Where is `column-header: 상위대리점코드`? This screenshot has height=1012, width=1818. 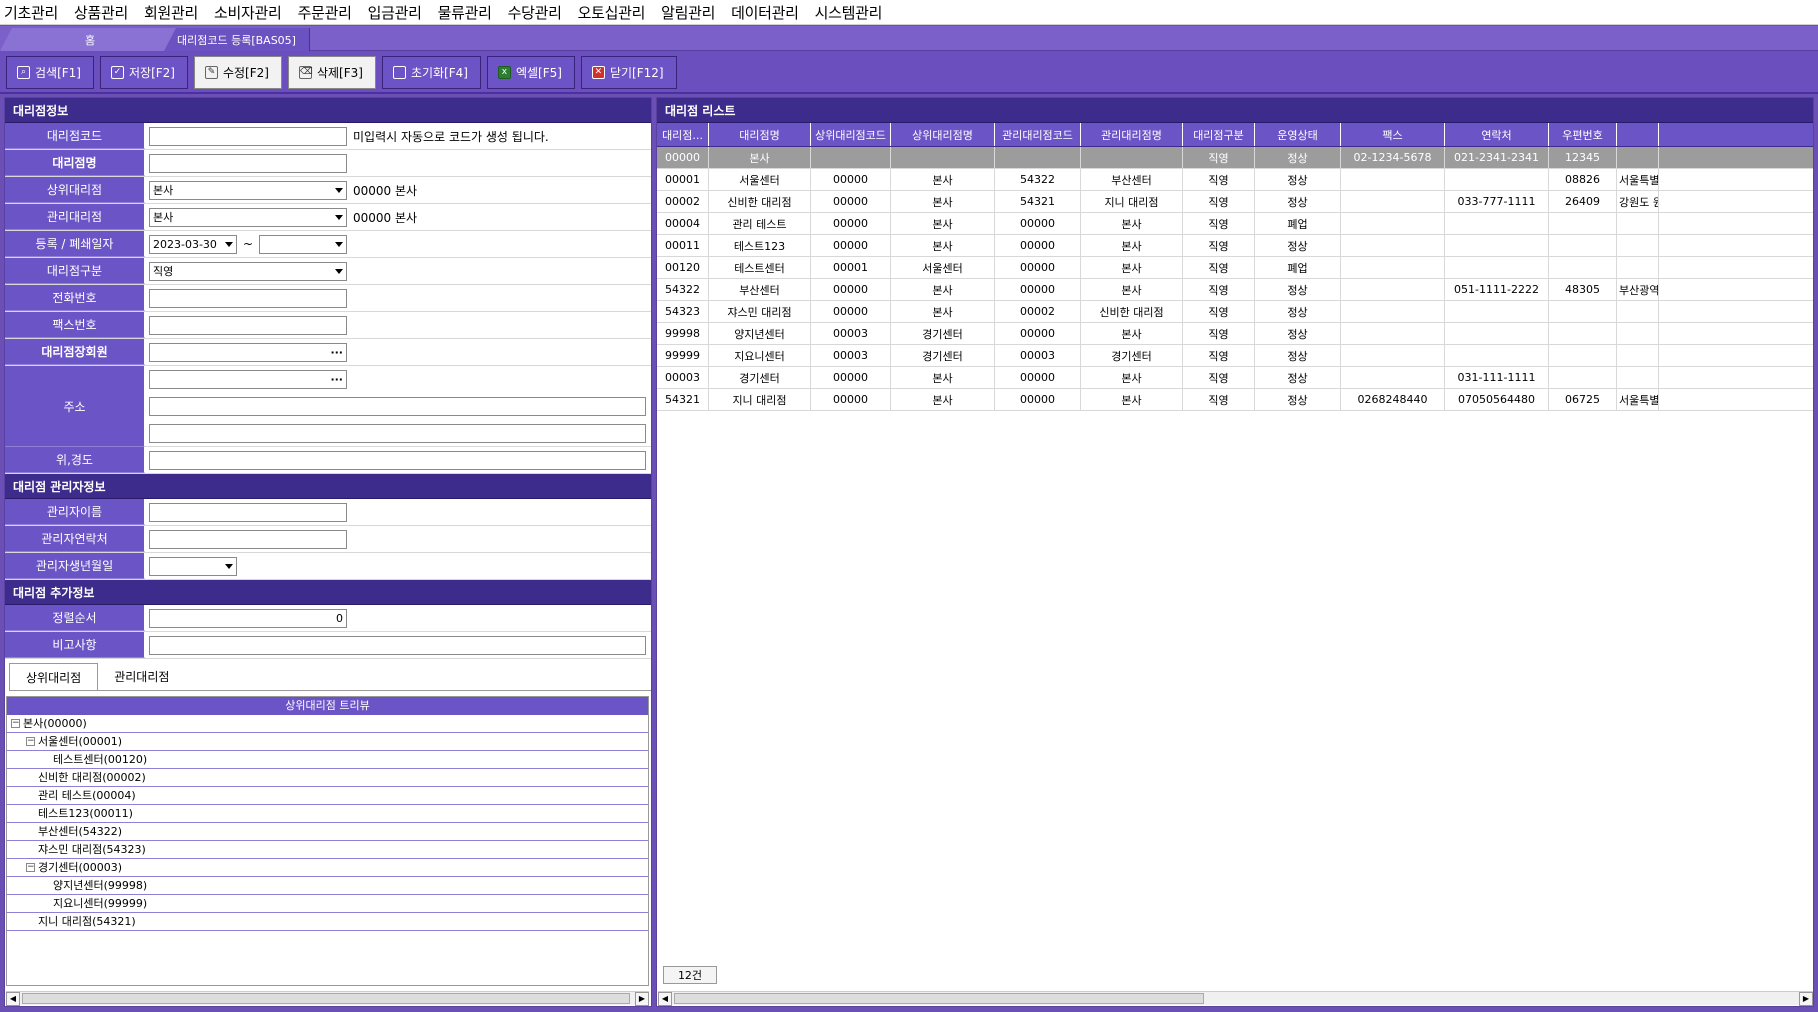 column-header: 상위대리점코드 is located at coordinates (851, 134).